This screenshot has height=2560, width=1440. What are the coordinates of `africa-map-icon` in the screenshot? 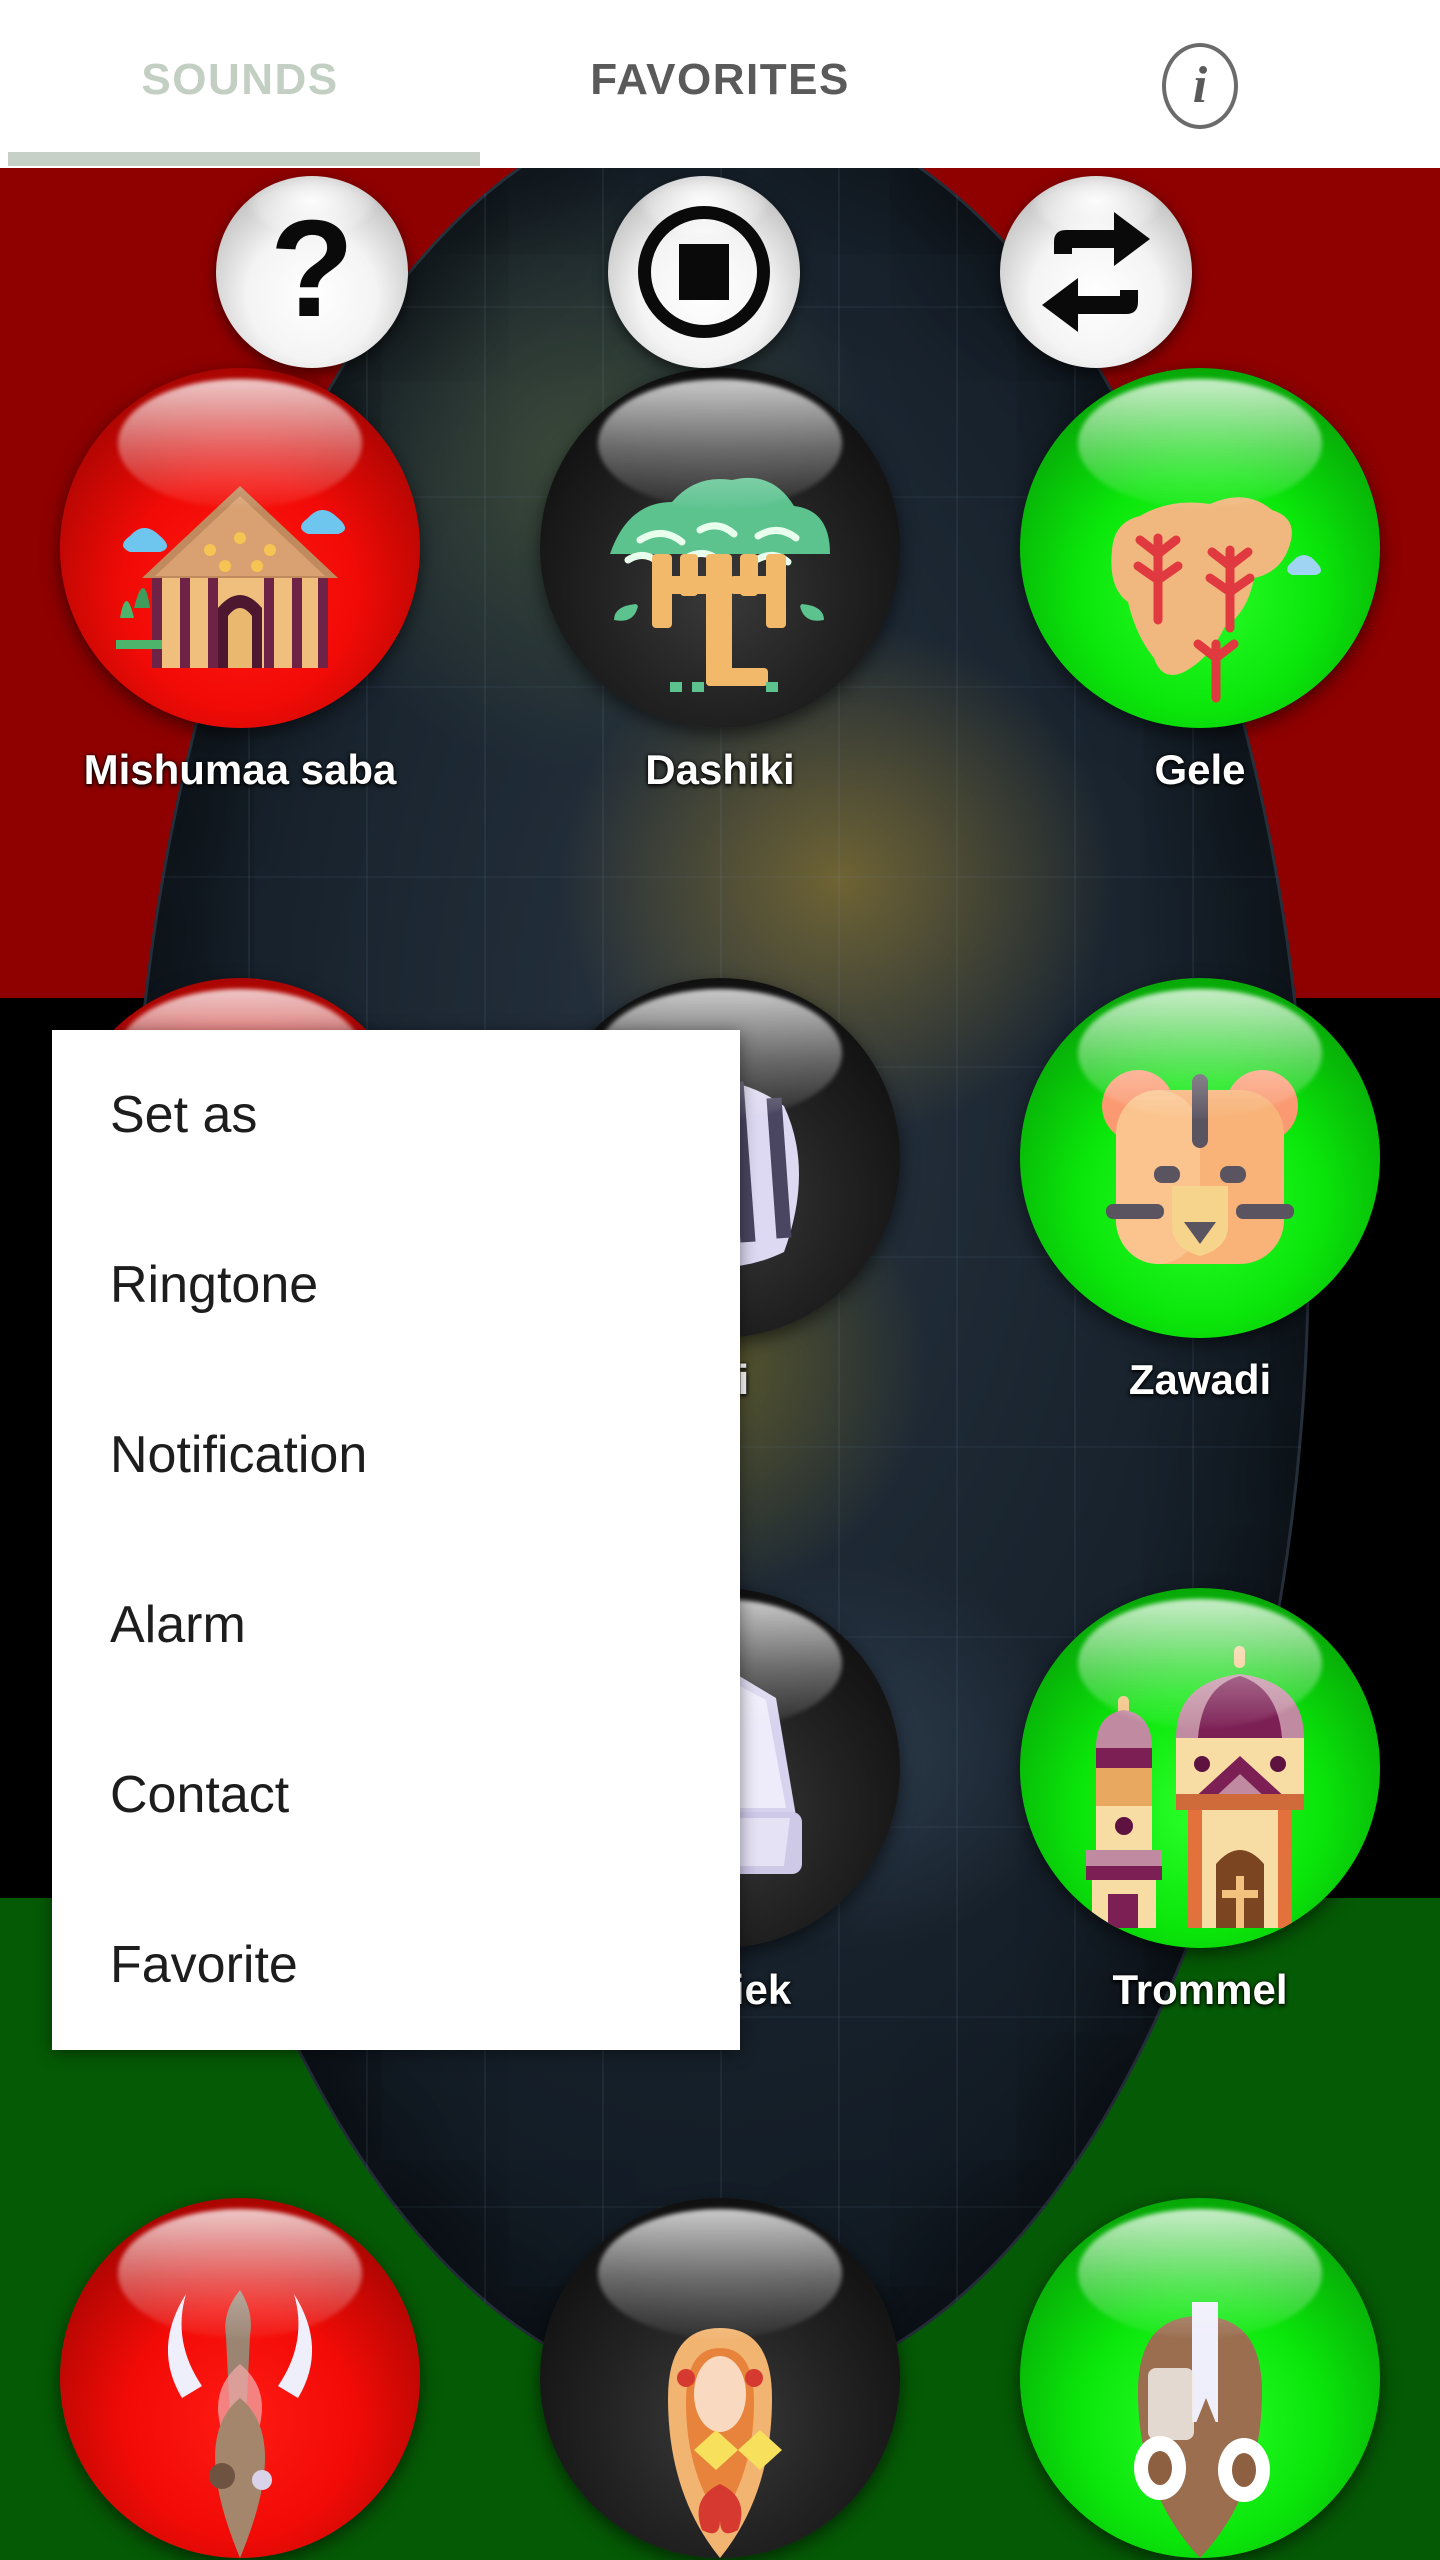 It's located at (1200, 548).